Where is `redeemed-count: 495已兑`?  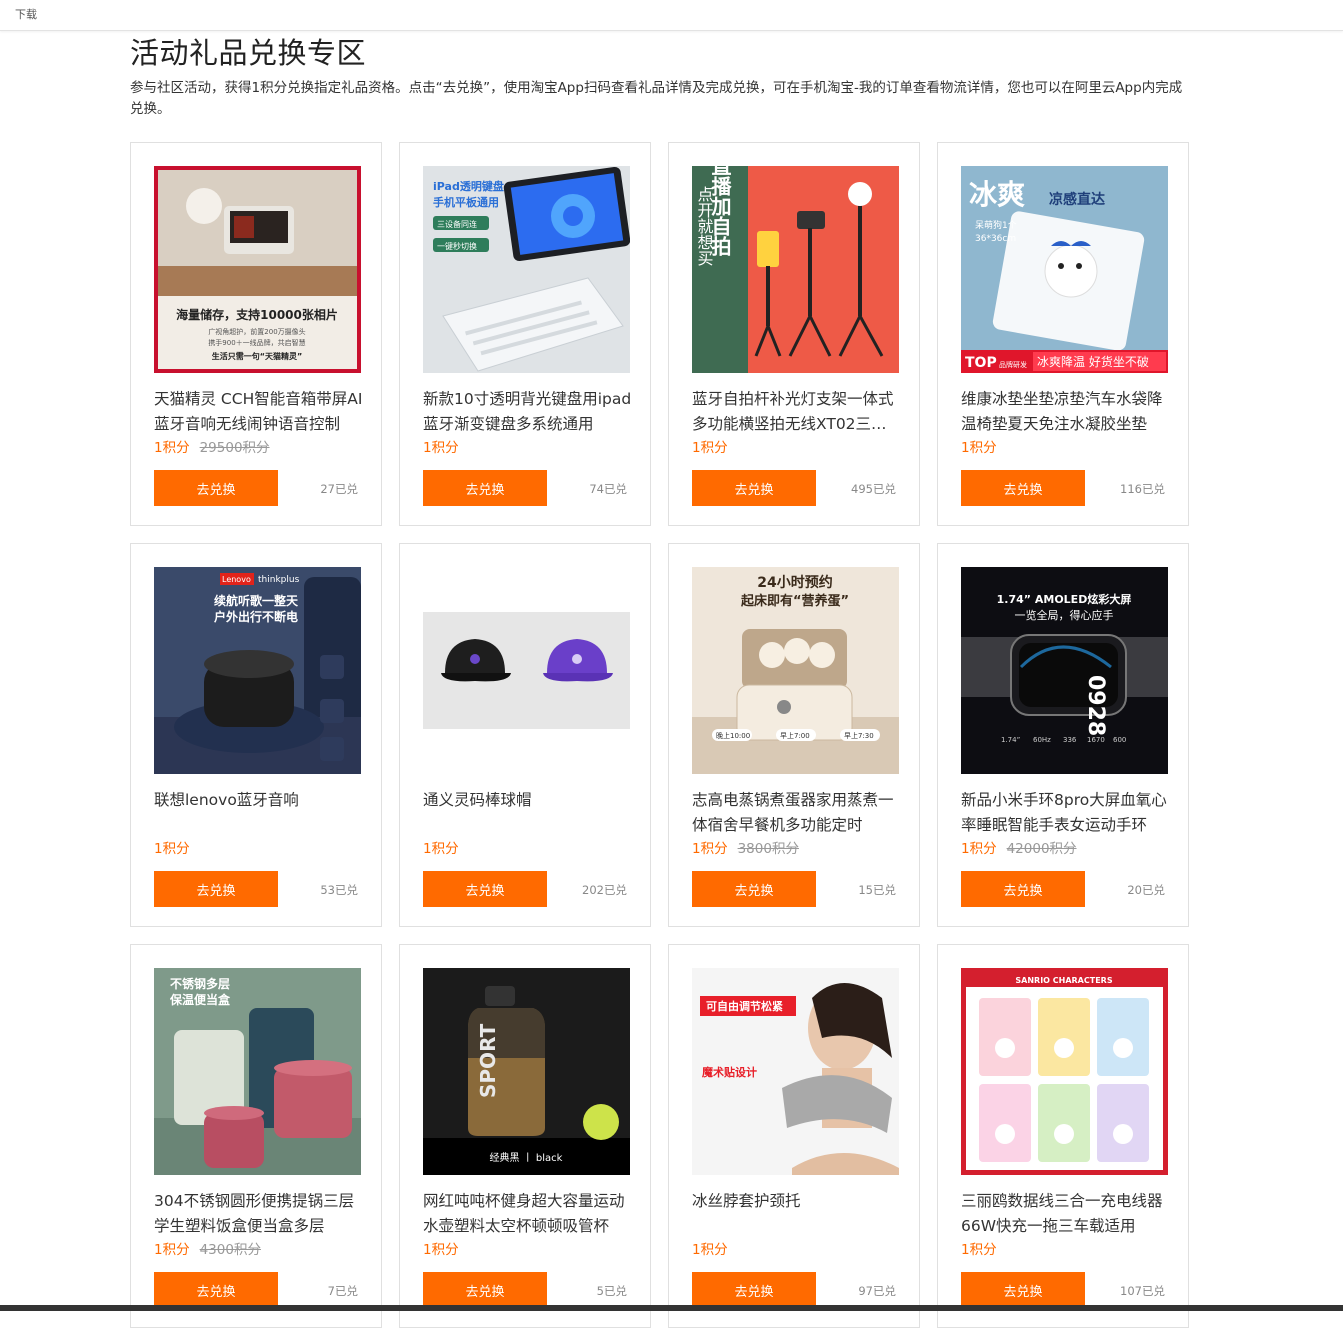 redeemed-count: 495已兑 is located at coordinates (873, 489).